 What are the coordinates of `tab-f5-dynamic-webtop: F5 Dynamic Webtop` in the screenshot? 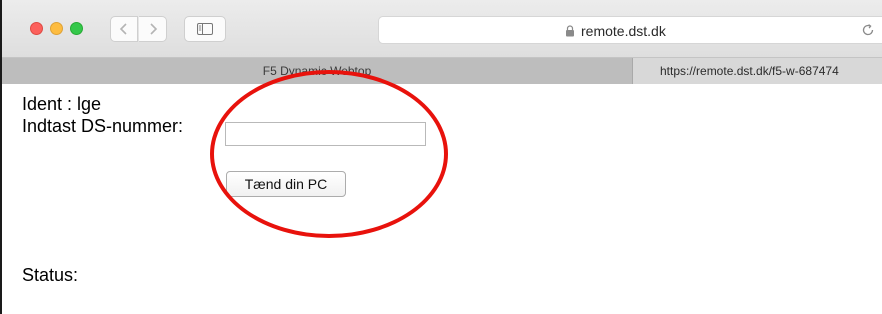 It's located at (317, 71).